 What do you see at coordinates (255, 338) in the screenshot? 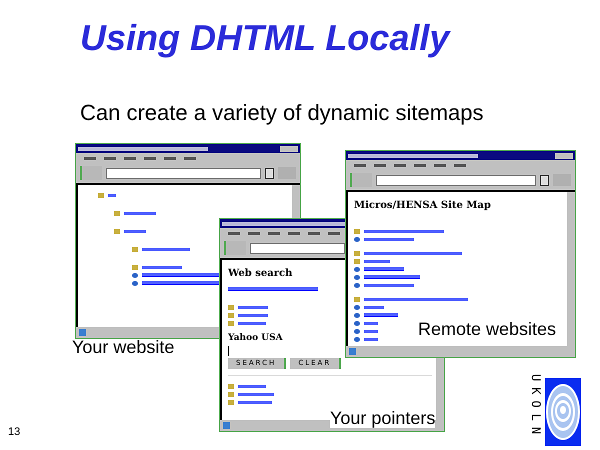
I see `page-subheading: Yahoo USA` at bounding box center [255, 338].